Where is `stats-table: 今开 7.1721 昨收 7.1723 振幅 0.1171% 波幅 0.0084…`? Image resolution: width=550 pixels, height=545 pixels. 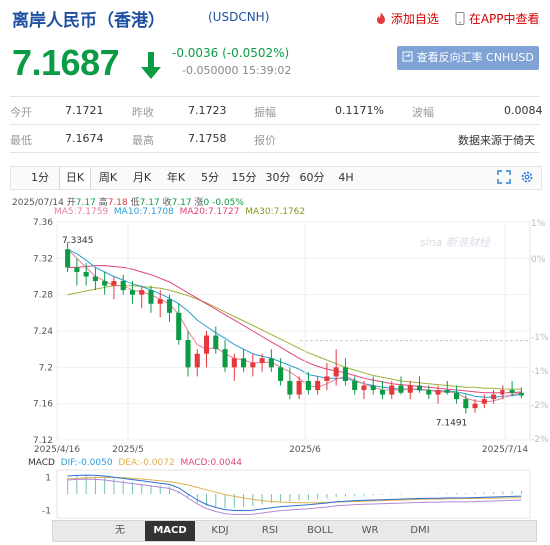 stats-table: 今开 7.1721 昨收 7.1723 振幅 0.1171% 波幅 0.0084… is located at coordinates (276, 124).